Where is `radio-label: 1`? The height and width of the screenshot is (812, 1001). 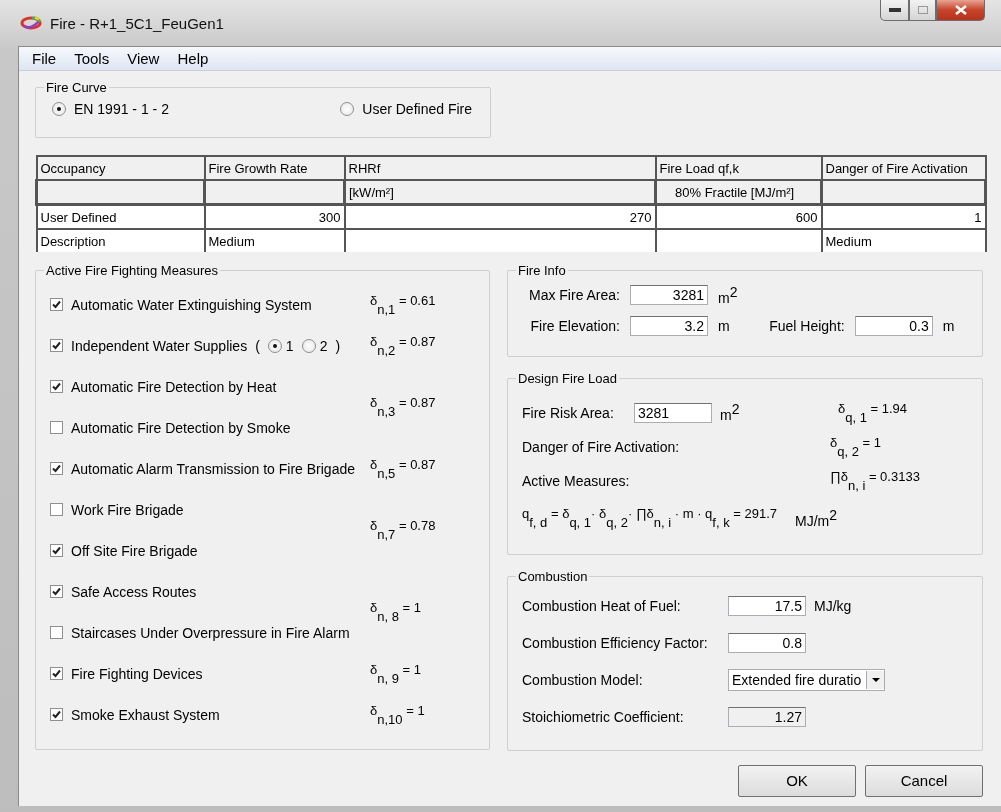 radio-label: 1 is located at coordinates (289, 345).